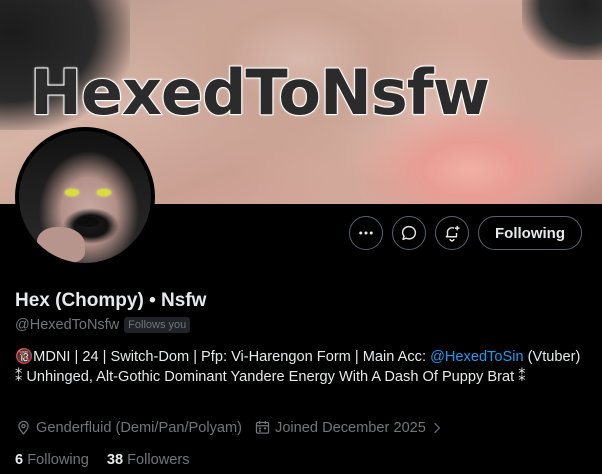 This screenshot has width=602, height=474. Describe the element at coordinates (85, 197) in the screenshot. I see `avatar` at that location.